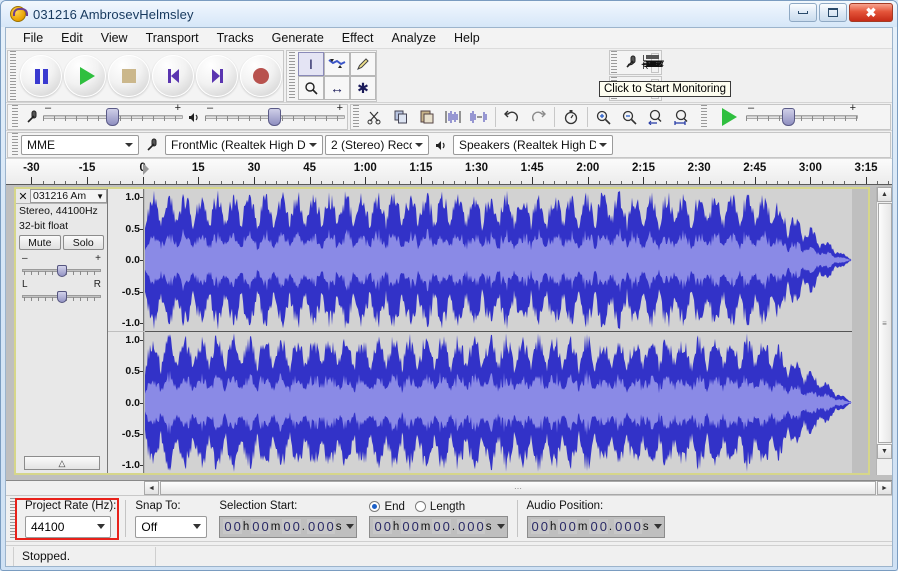 The width and height of the screenshot is (898, 571). I want to click on solo-button: Solo, so click(83, 242).